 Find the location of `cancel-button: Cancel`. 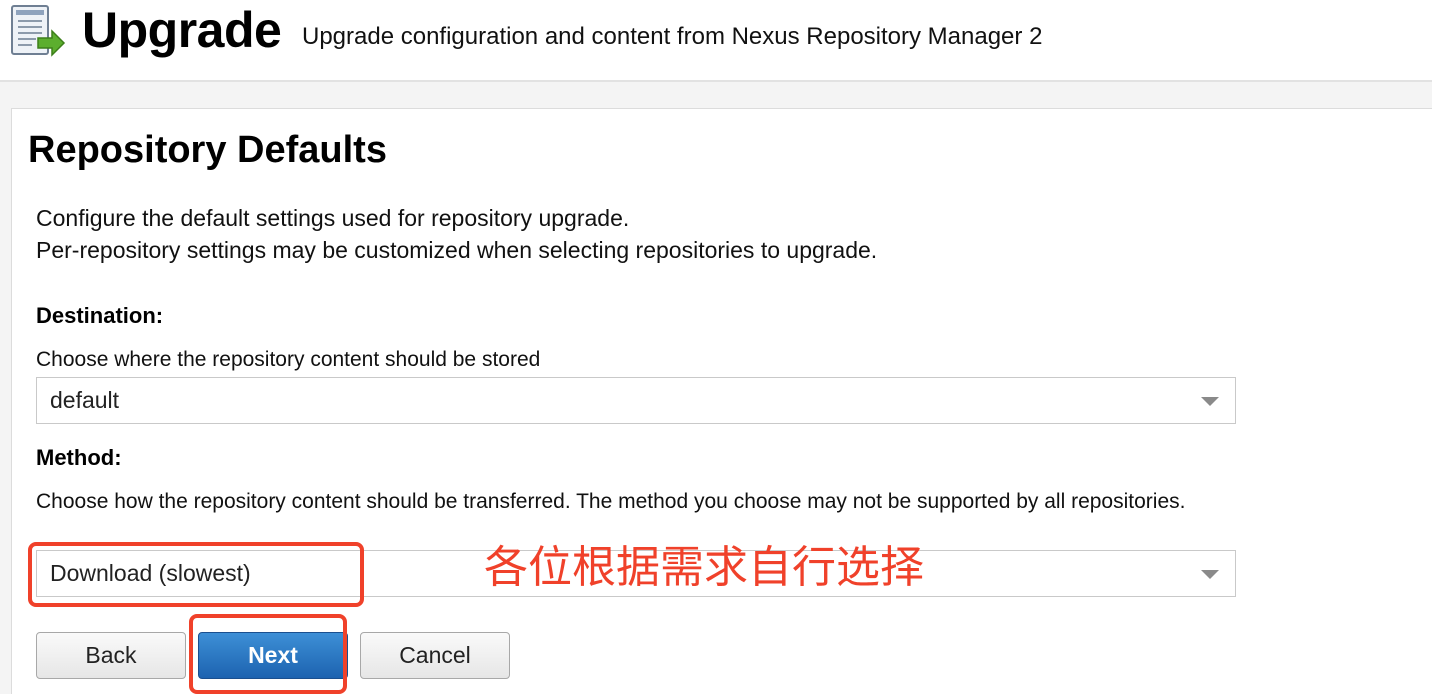

cancel-button: Cancel is located at coordinates (435, 655).